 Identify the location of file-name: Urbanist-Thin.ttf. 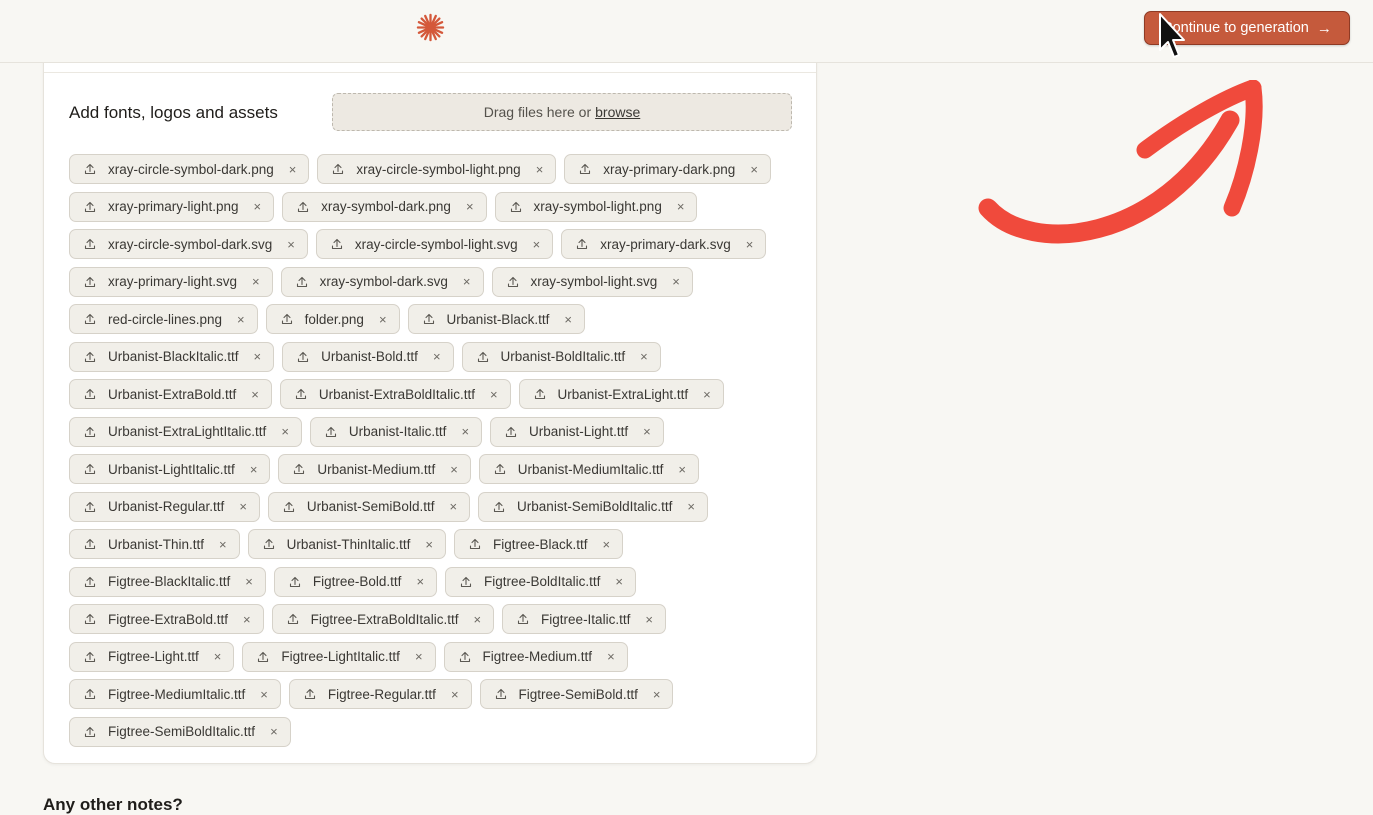
(156, 544).